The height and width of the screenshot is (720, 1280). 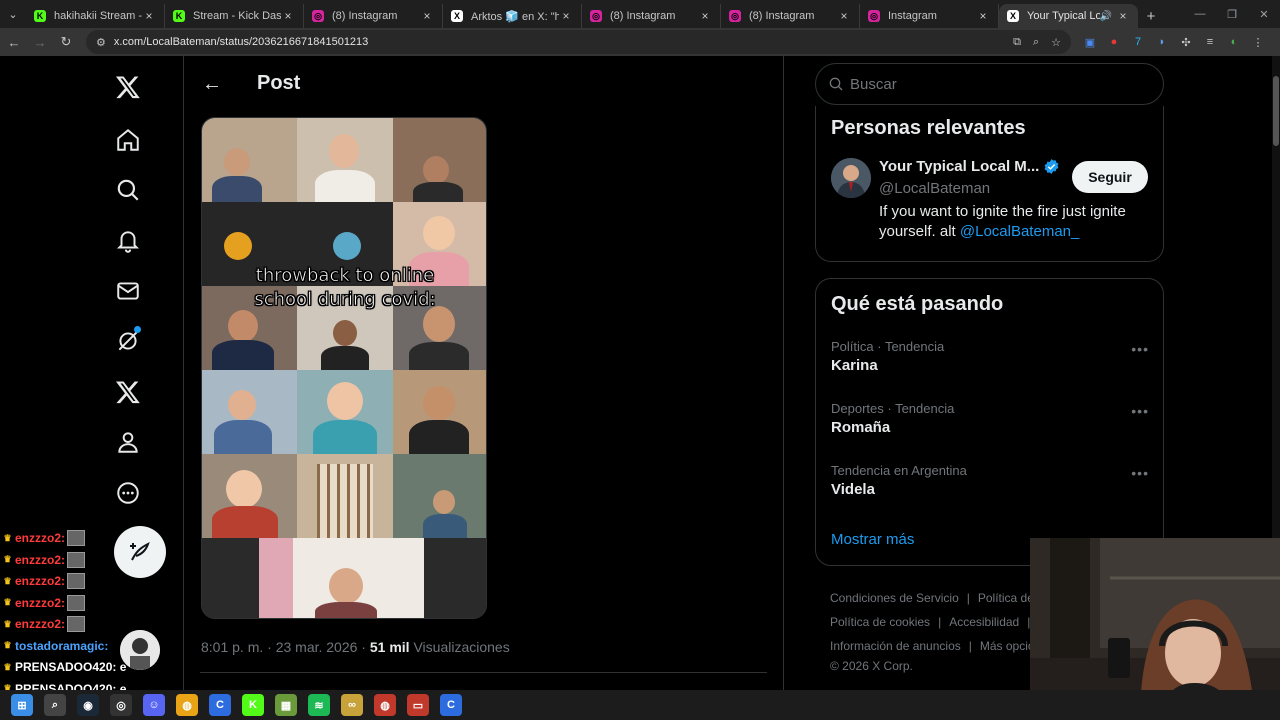 What do you see at coordinates (1056, 42) in the screenshot?
I see `bookmark-star-icon: ☆` at bounding box center [1056, 42].